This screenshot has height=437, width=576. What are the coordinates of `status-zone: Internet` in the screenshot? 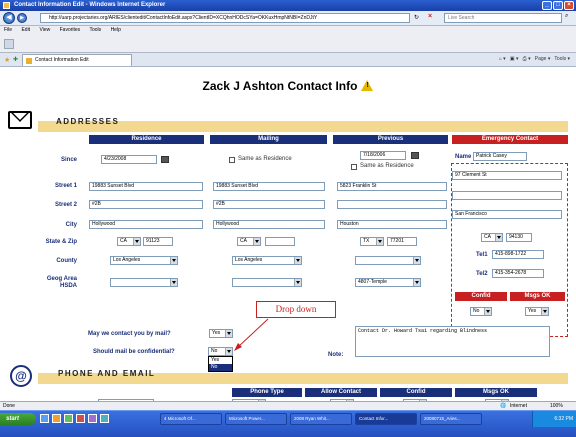 It's located at (518, 406).